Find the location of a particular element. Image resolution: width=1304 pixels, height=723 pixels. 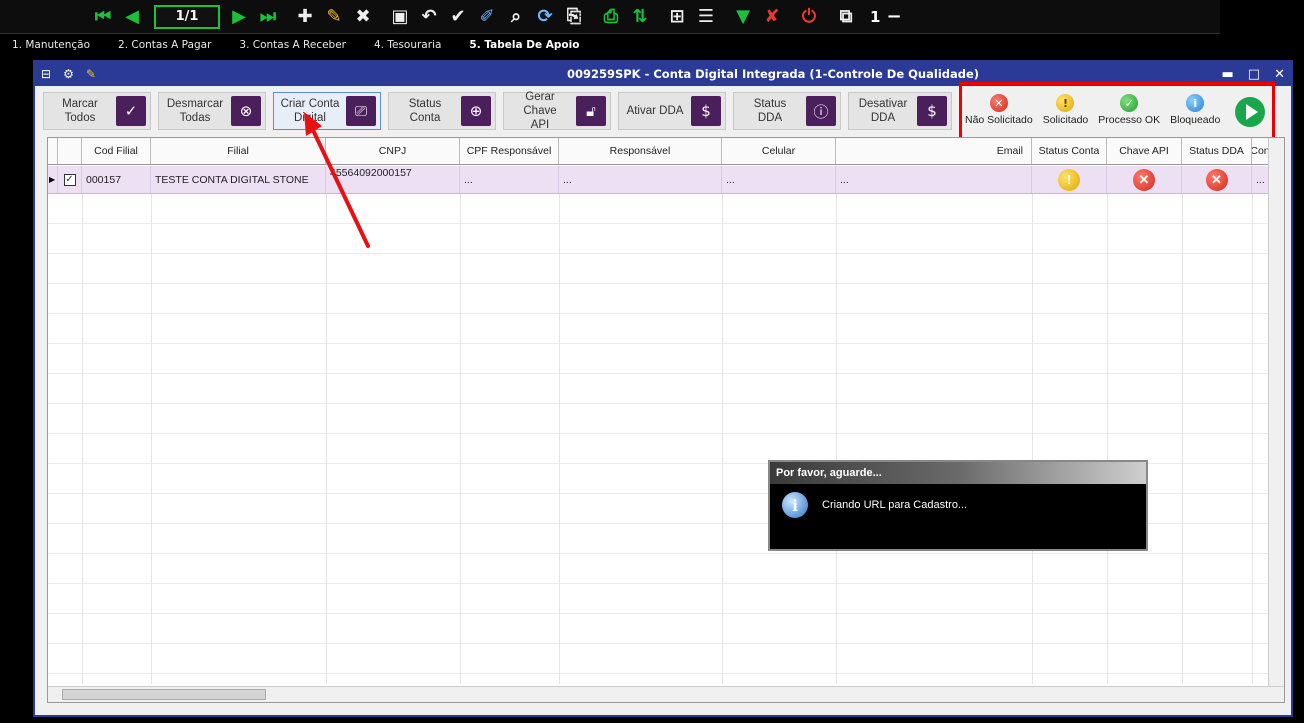

criar-conta-label-1: Criar Conta is located at coordinates (310, 104).